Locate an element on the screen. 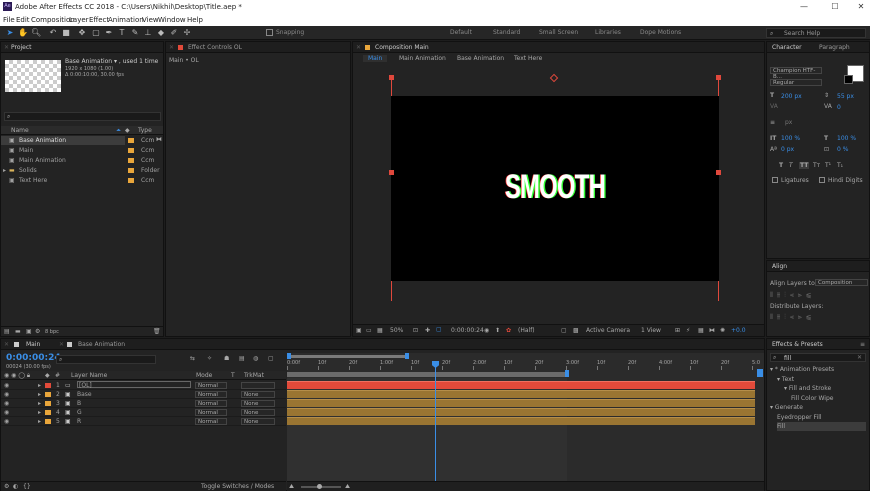  monitor-icon: ▭ is located at coordinates (369, 330).